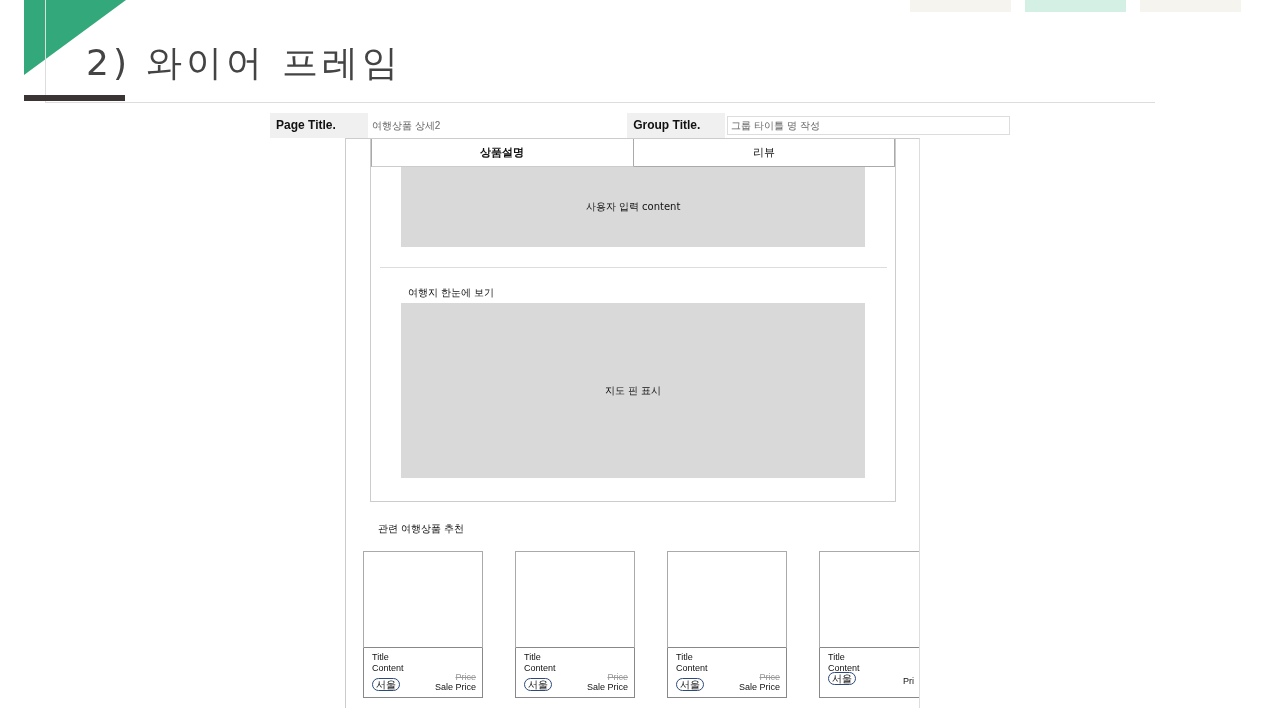  I want to click on field-label: Group Title., so click(676, 125).